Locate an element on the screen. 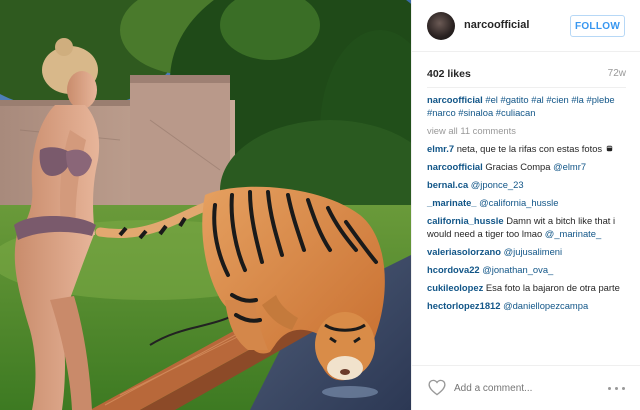 This screenshot has width=640, height=410. post-header: narcoofficial FOLLOW is located at coordinates (526, 26).